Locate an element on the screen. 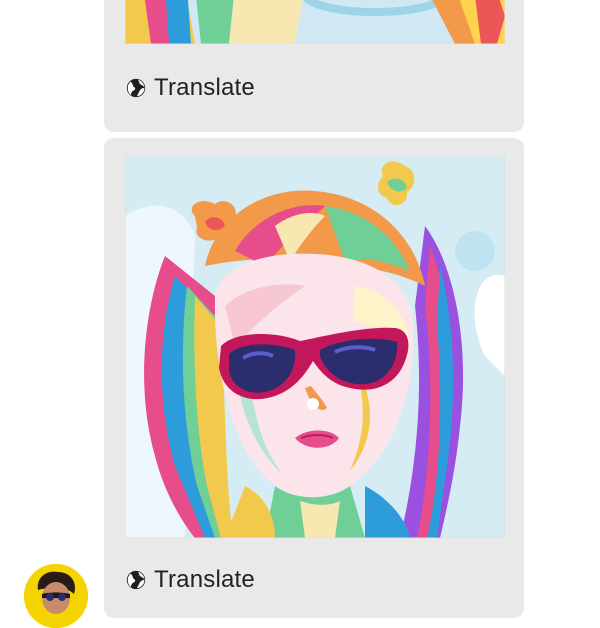 Image resolution: width=600 pixels, height=628 pixels. message-image is located at coordinates (315, 22).